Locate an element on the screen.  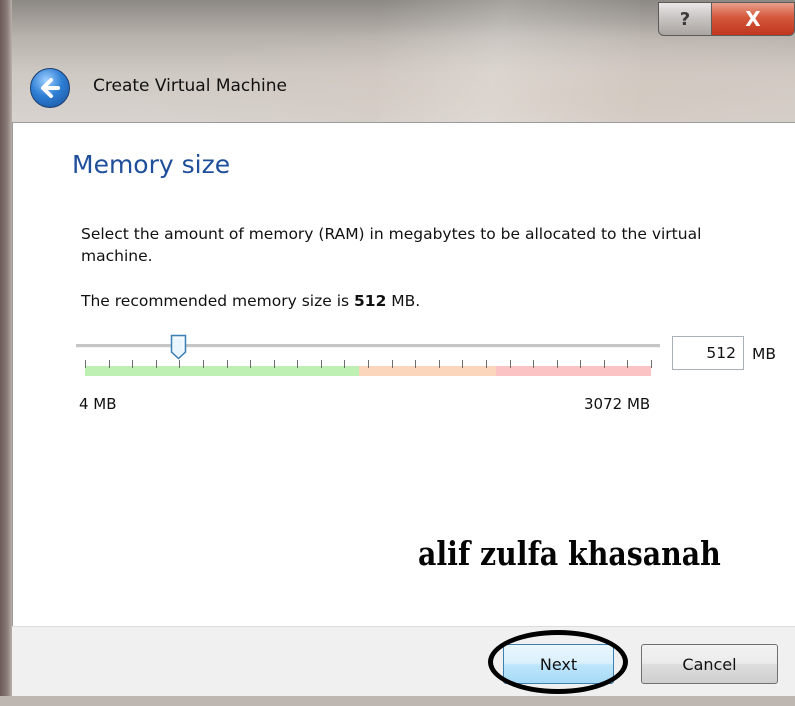
window-title: Create Virtual Machine is located at coordinates (190, 86).